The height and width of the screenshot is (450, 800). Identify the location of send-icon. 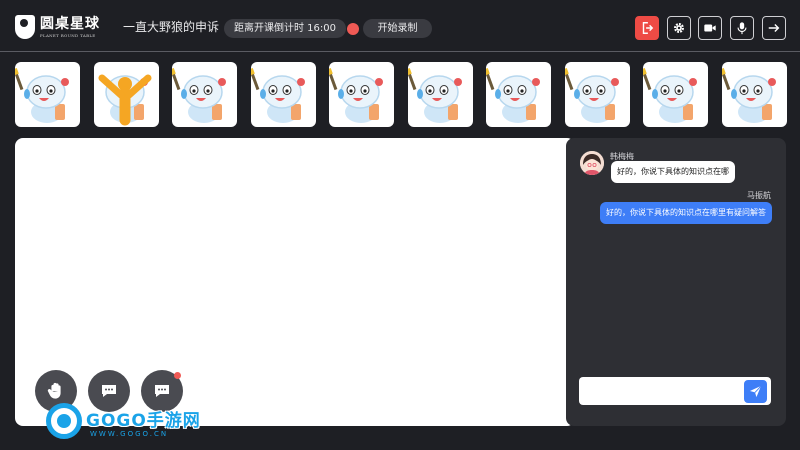
(755, 391).